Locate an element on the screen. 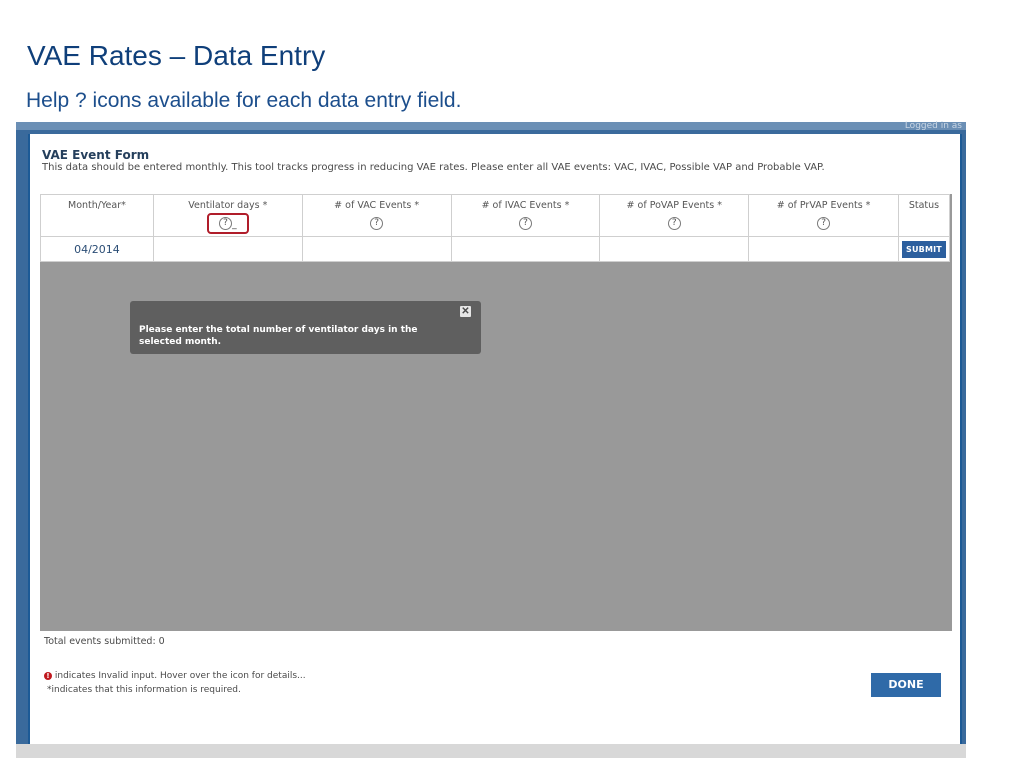  povap-events-input is located at coordinates (674, 249).